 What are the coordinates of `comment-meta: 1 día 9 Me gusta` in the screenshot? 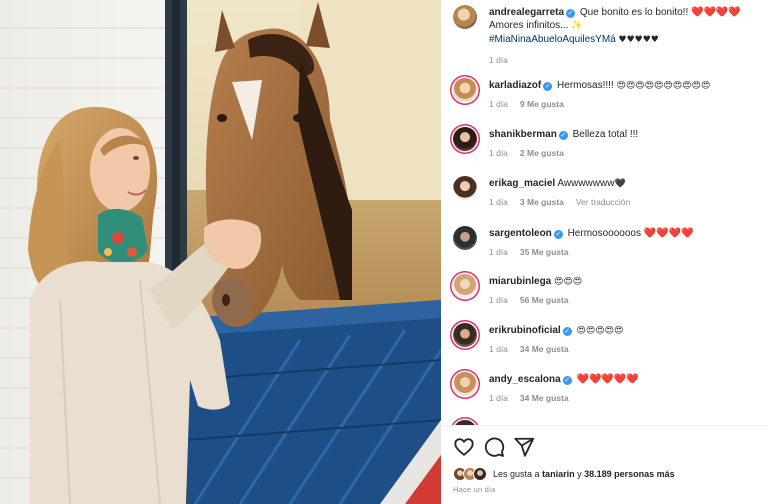 It's located at (532, 104).